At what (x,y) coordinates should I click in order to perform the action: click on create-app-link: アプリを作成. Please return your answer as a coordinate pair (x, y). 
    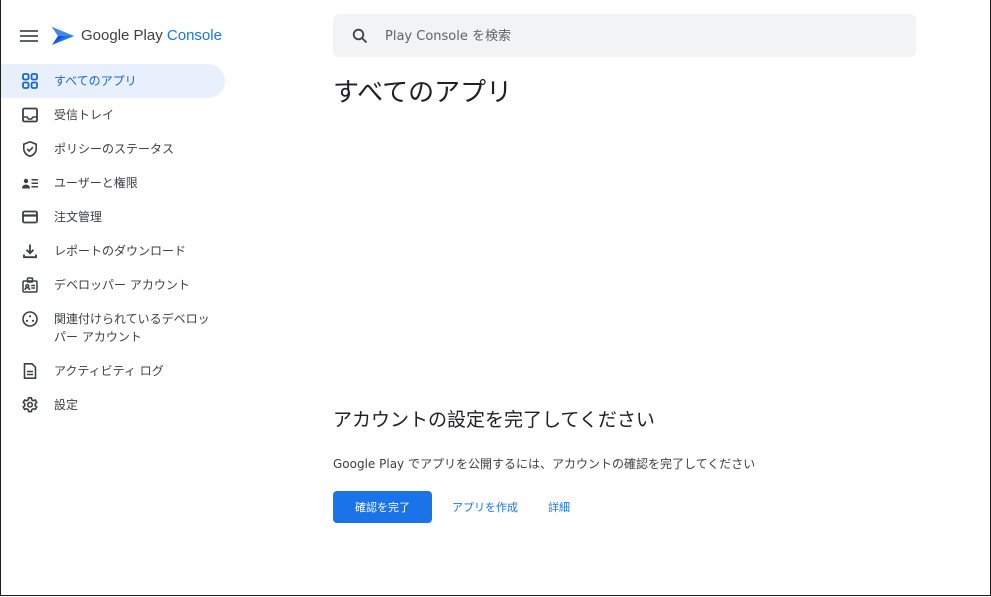
    Looking at the image, I should click on (485, 507).